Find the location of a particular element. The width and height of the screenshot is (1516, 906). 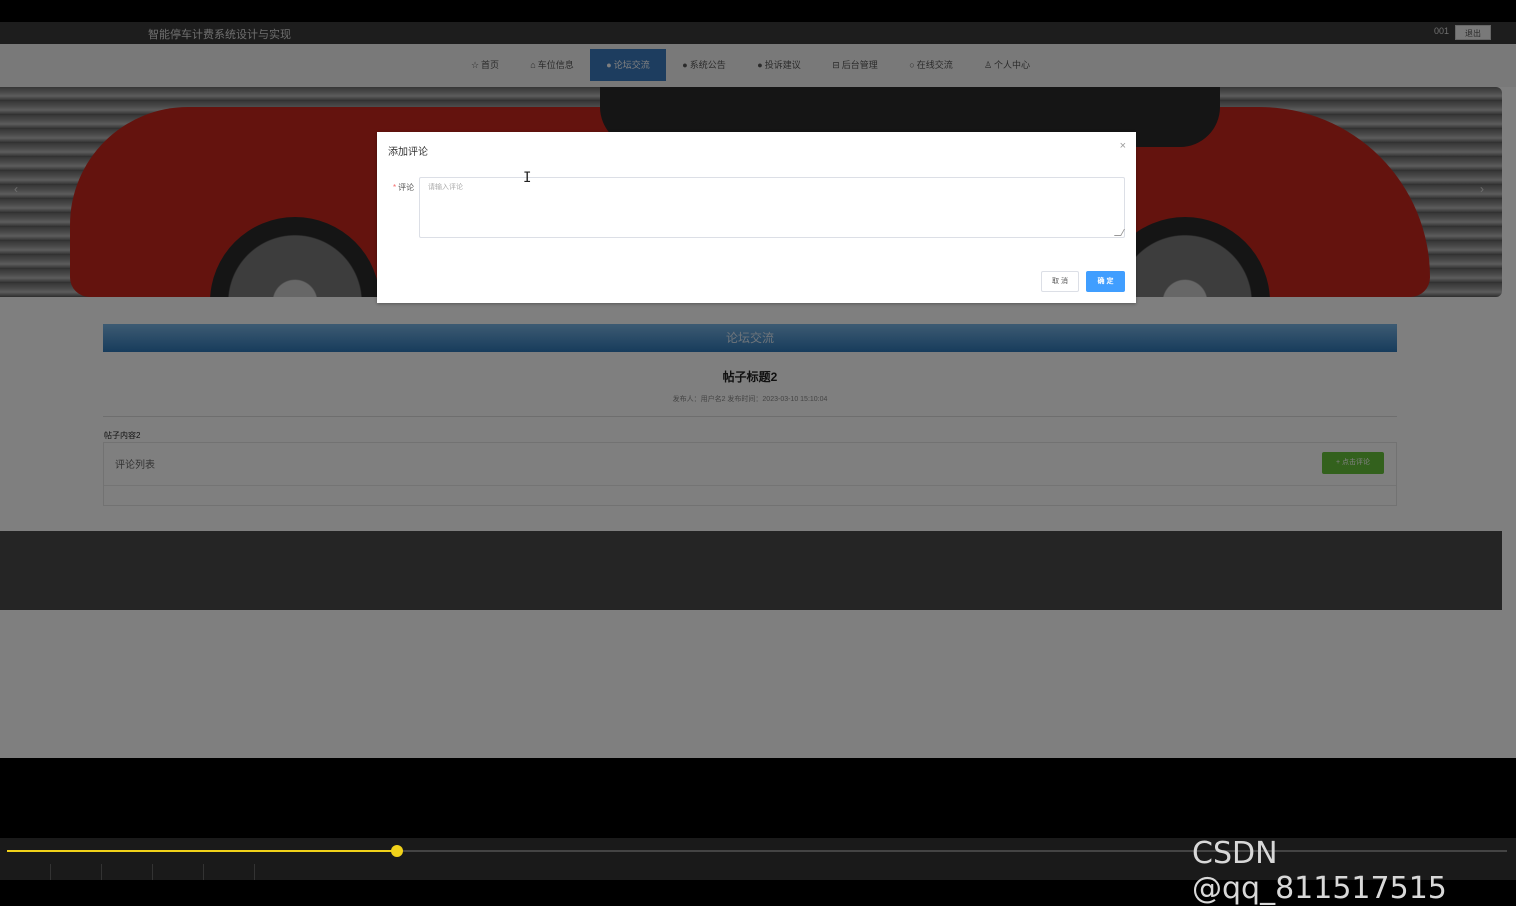

resize-handle-icon is located at coordinates (1119, 232).